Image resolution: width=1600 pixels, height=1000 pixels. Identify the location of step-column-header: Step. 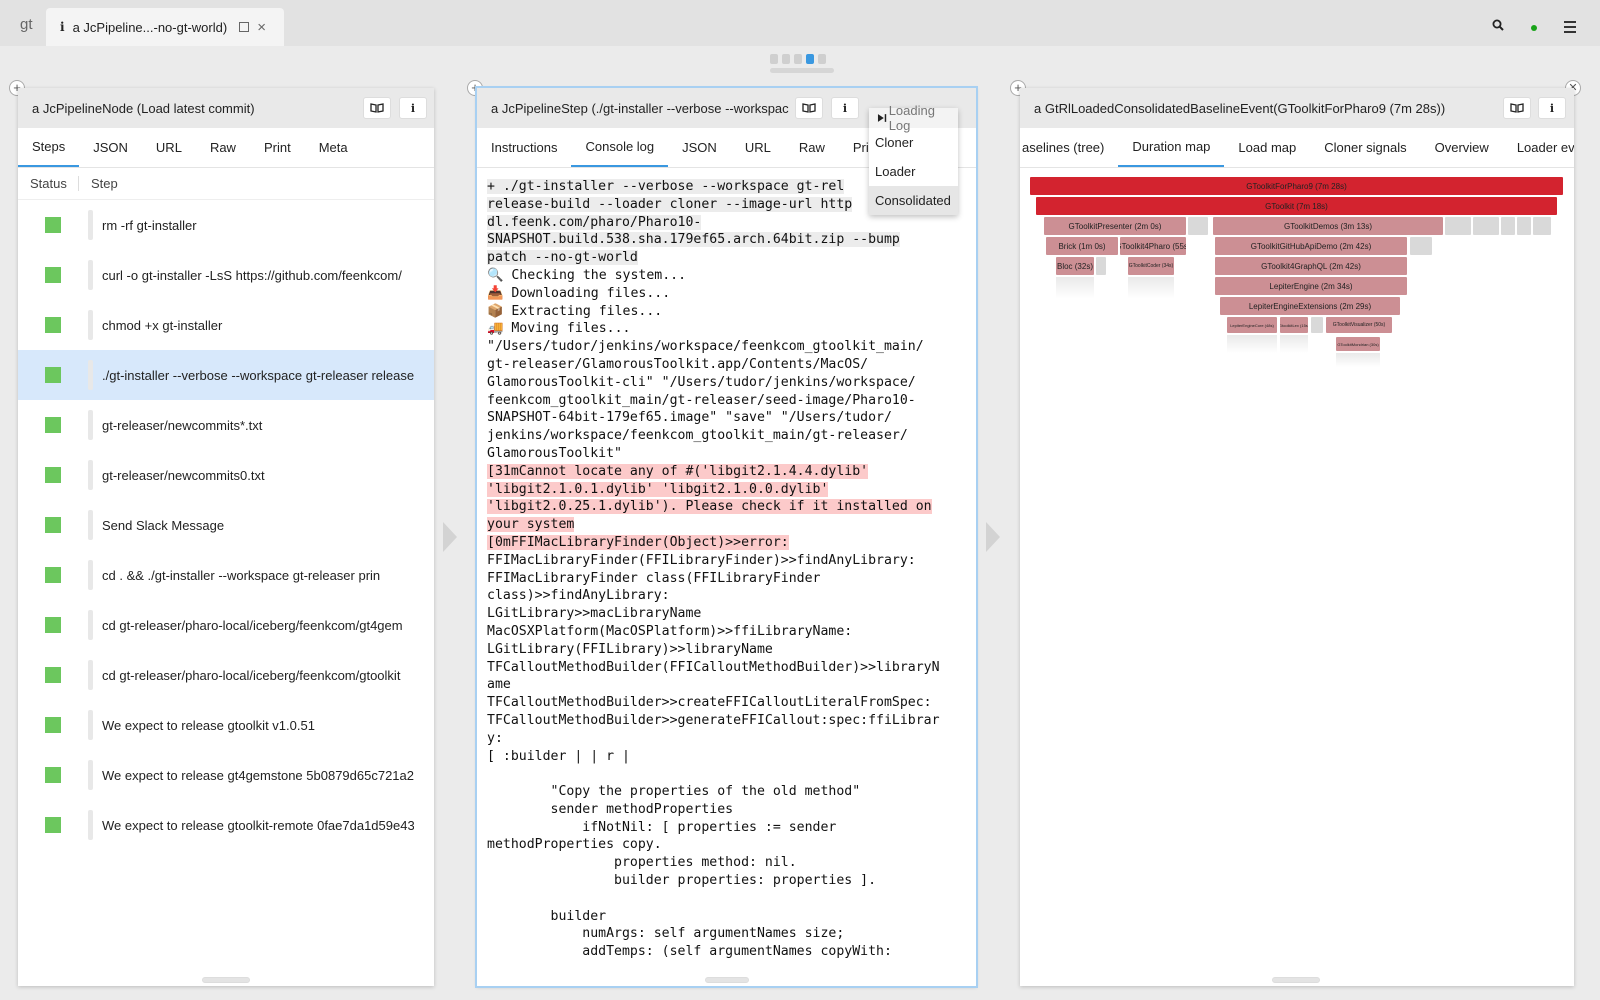
(98, 183).